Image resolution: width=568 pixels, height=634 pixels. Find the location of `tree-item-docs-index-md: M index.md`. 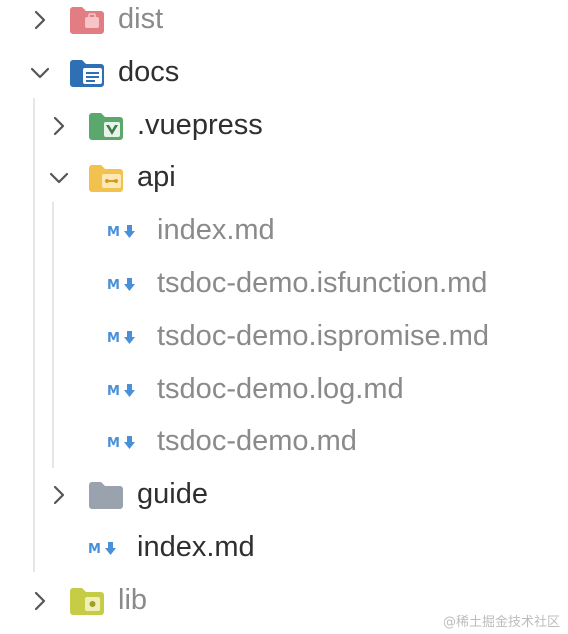

tree-item-docs-index-md: M index.md is located at coordinates (284, 548).